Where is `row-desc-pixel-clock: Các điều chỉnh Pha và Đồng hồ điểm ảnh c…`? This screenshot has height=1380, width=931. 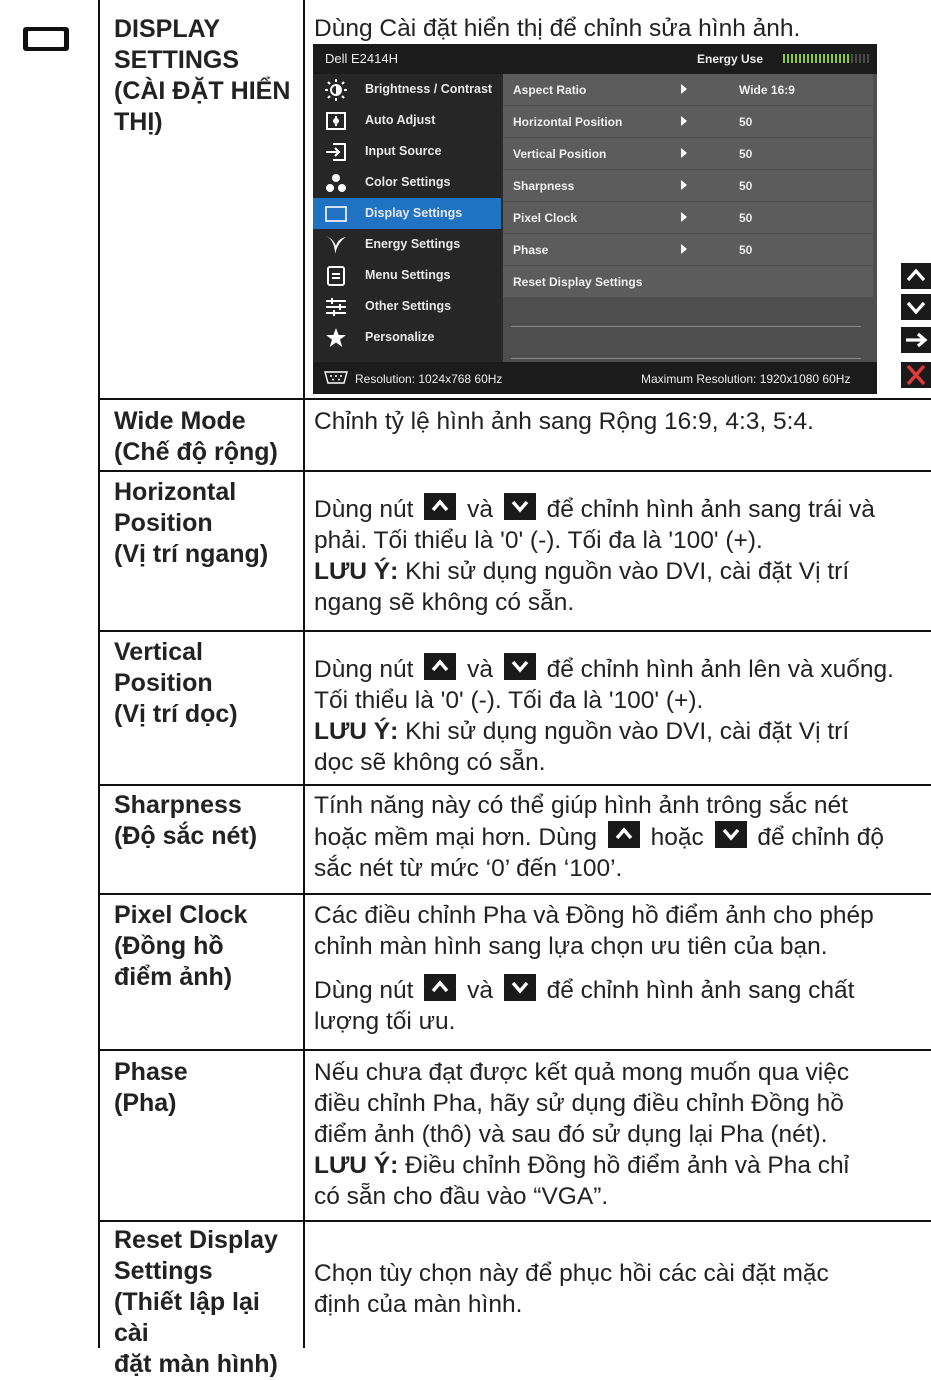
row-desc-pixel-clock: Các điều chỉnh Pha và Đồng hồ điểm ảnh c… is located at coordinates (594, 968).